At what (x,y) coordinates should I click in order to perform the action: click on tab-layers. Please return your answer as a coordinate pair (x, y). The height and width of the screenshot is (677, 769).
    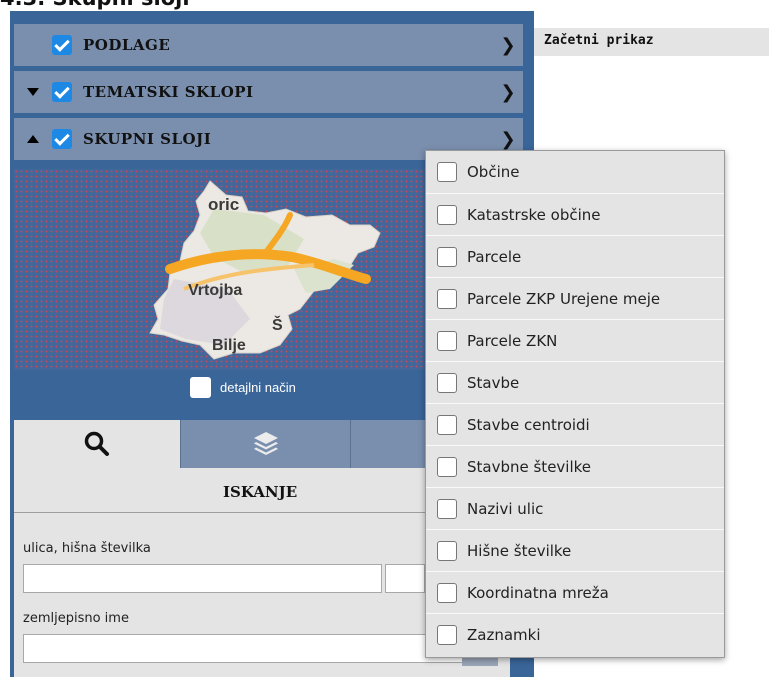
    Looking at the image, I should click on (265, 444).